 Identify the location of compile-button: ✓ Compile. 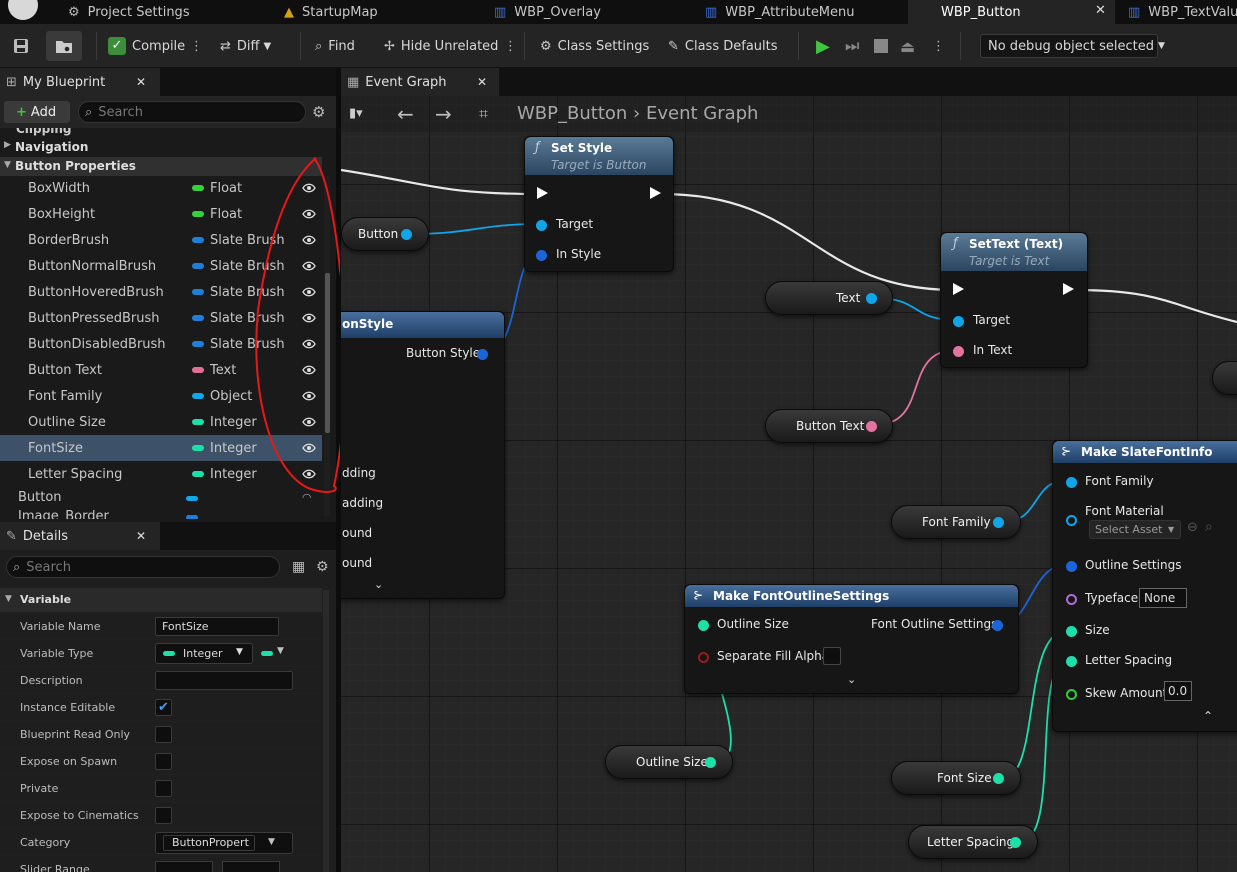
(146, 46).